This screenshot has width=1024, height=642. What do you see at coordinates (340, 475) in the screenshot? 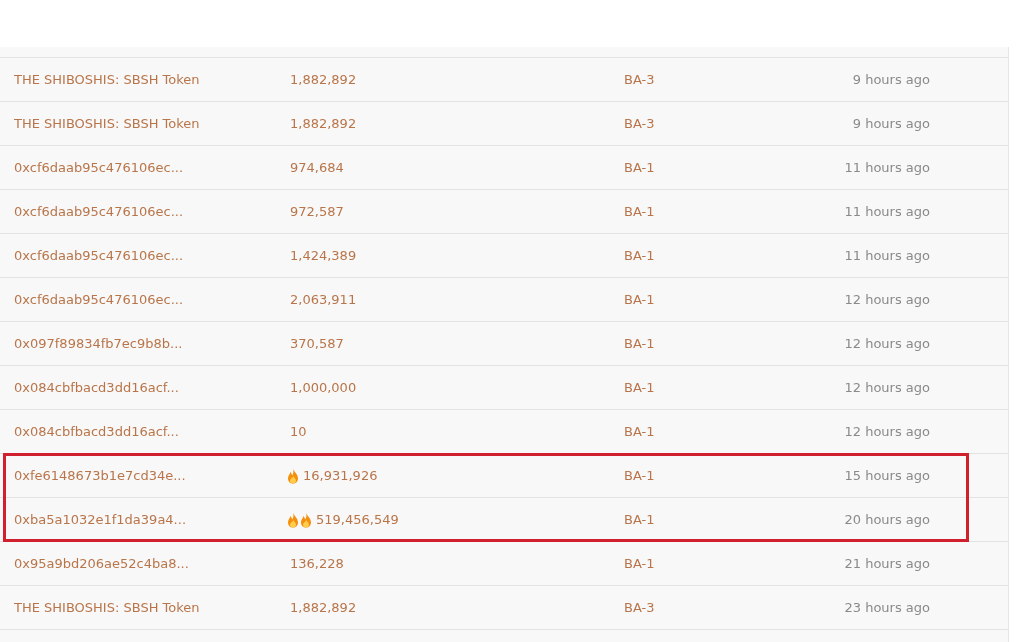
I see `amount-value: 16,931,926` at bounding box center [340, 475].